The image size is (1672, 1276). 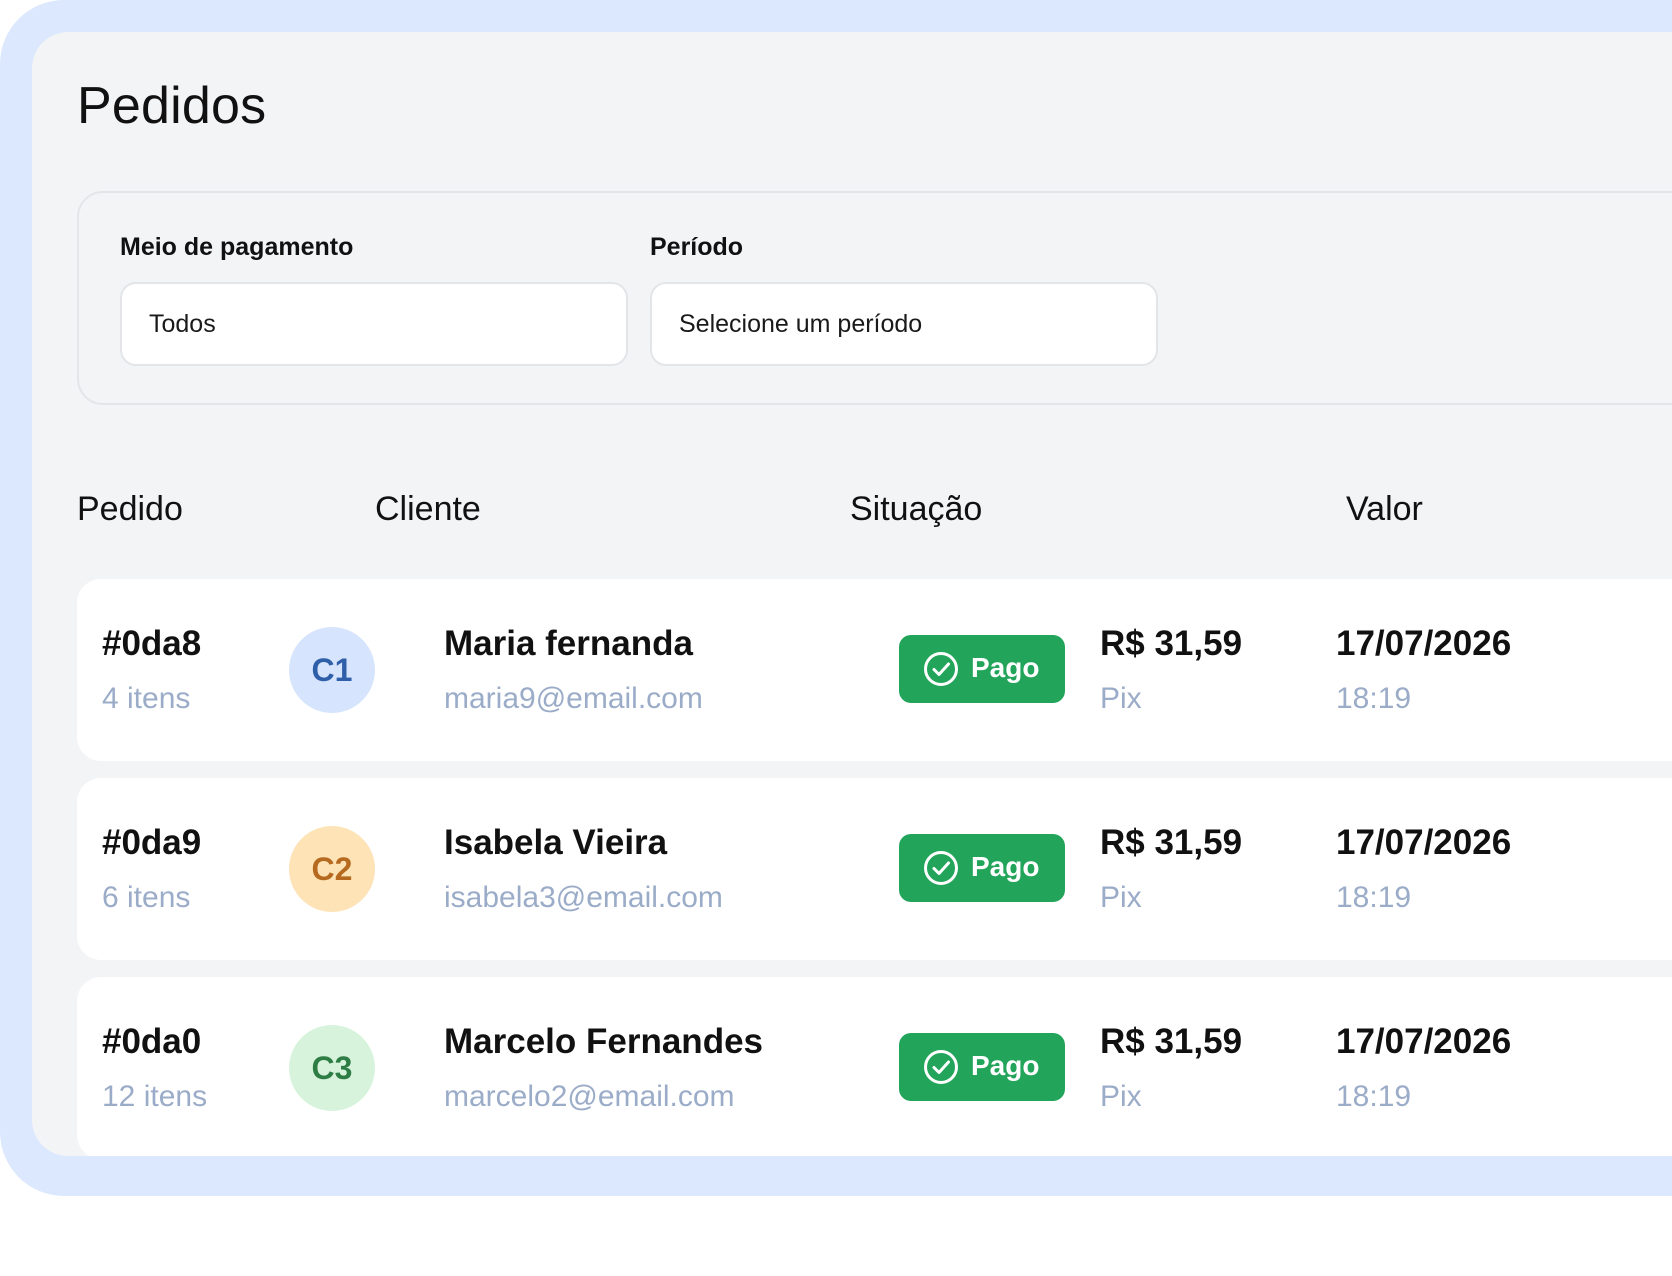 I want to click on order-id: #0da0, so click(x=152, y=1041).